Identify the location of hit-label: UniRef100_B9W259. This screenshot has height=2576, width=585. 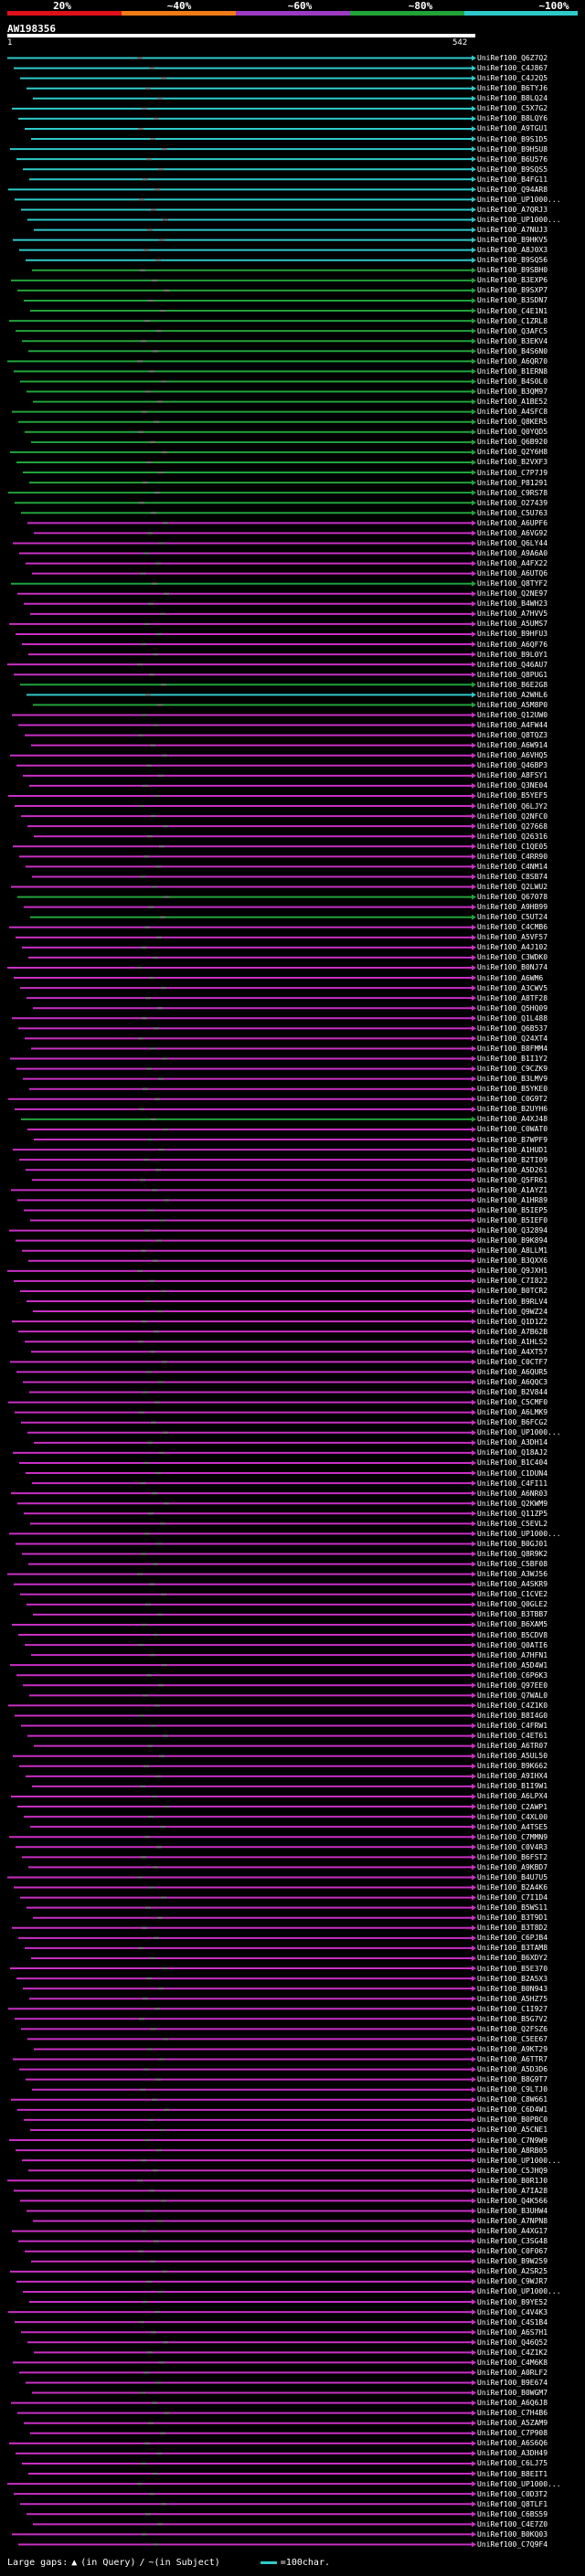
(512, 2261).